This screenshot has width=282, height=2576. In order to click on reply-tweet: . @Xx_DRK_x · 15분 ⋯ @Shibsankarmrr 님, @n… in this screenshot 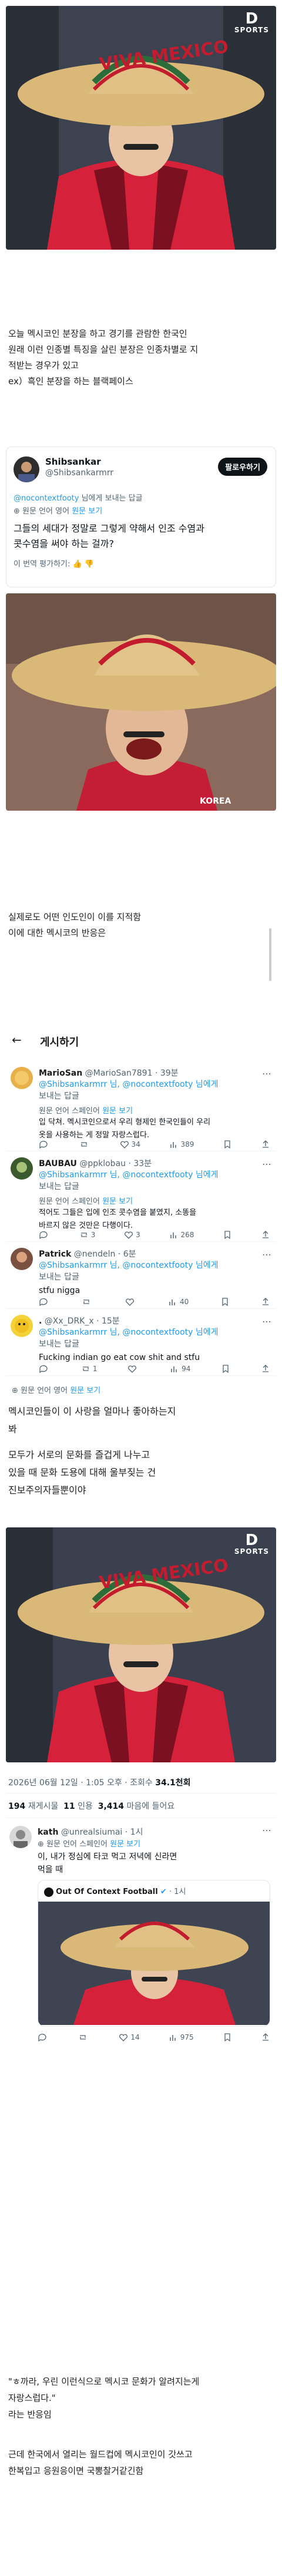, I will do `click(141, 1344)`.